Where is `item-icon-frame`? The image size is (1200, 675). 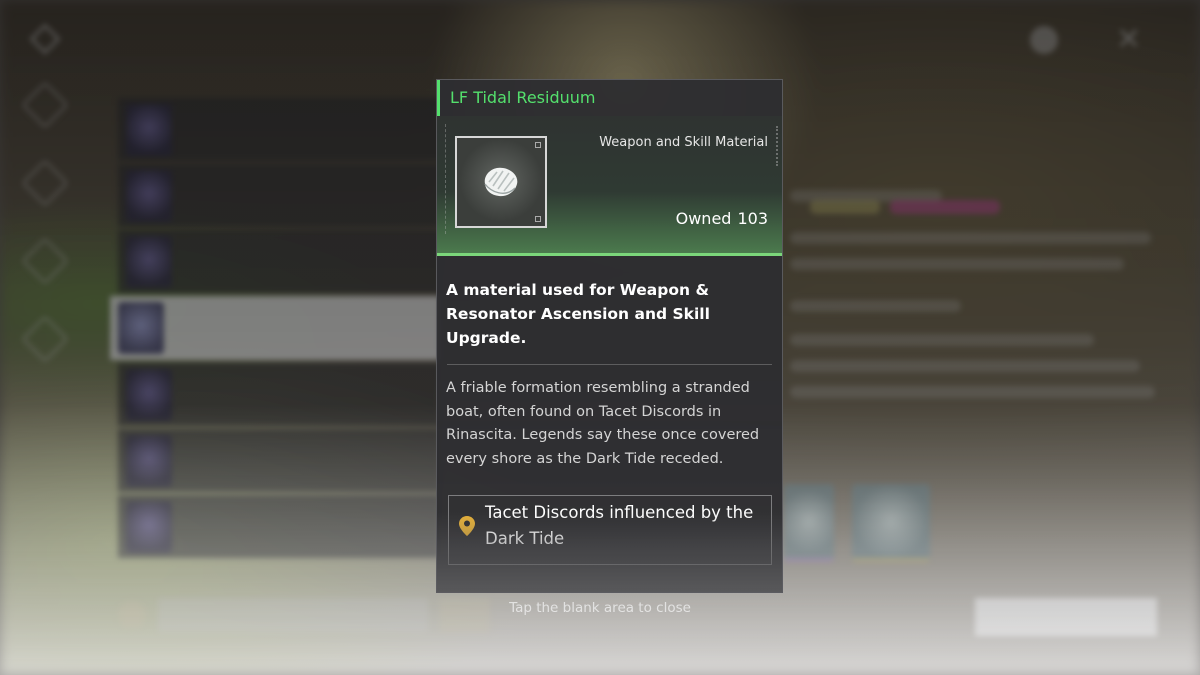 item-icon-frame is located at coordinates (501, 182).